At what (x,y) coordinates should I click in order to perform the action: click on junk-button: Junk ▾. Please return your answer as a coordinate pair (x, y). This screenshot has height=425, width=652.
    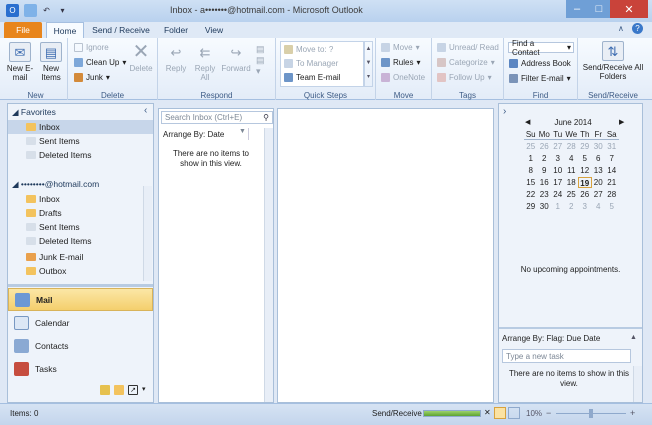
    Looking at the image, I should click on (92, 77).